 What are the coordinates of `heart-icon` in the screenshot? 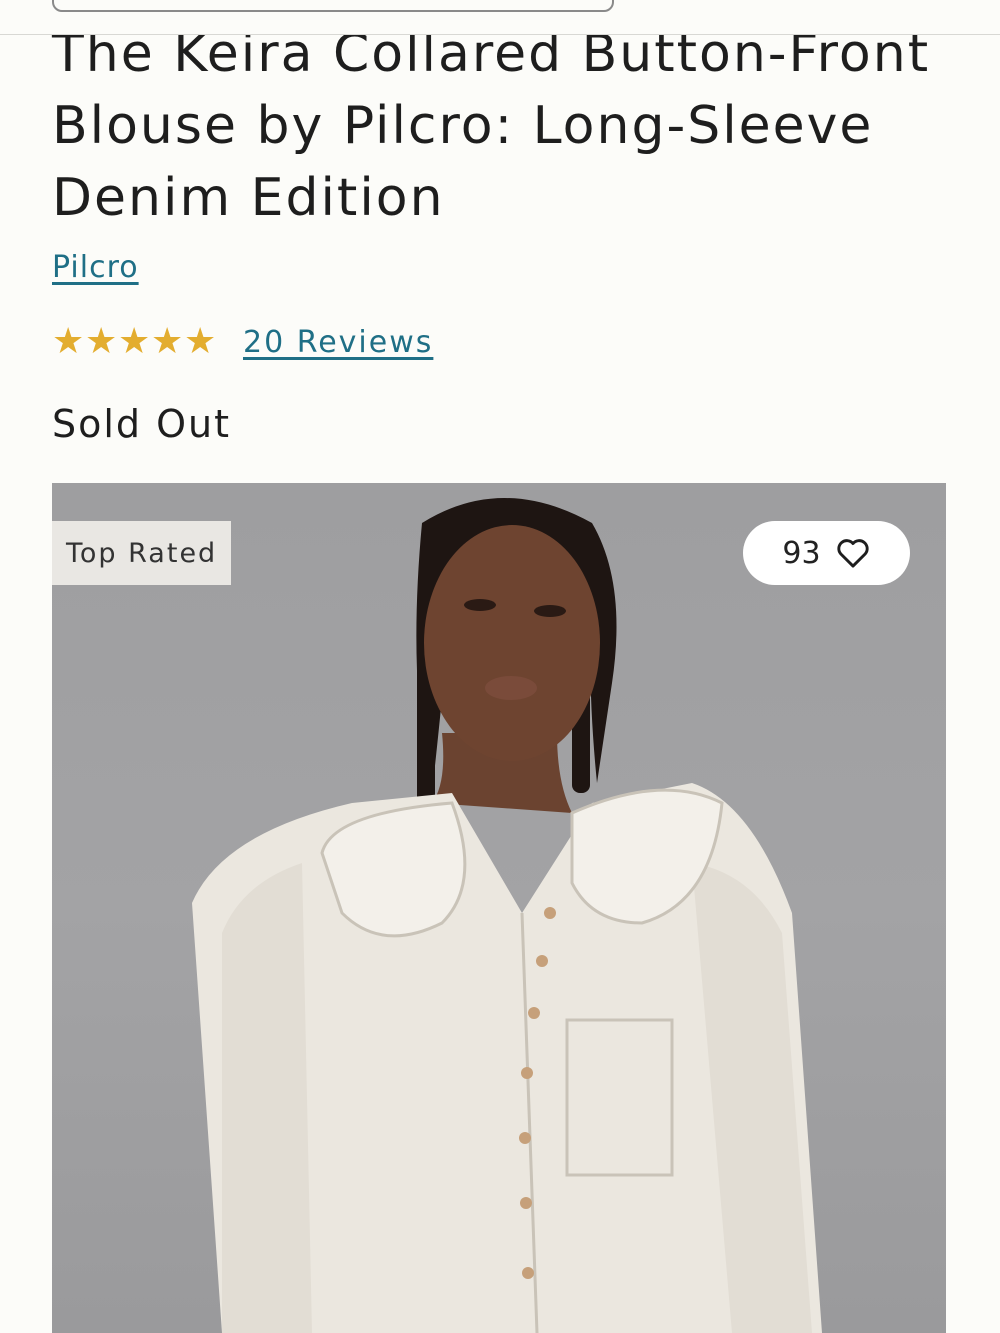 It's located at (853, 553).